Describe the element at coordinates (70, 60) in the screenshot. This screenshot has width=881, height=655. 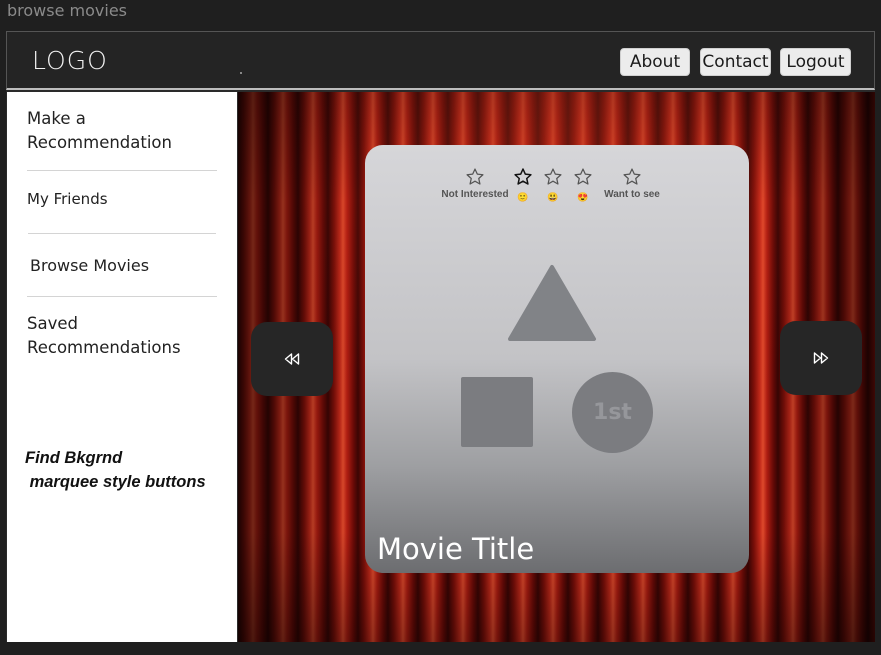
I see `logo: LOGO` at that location.